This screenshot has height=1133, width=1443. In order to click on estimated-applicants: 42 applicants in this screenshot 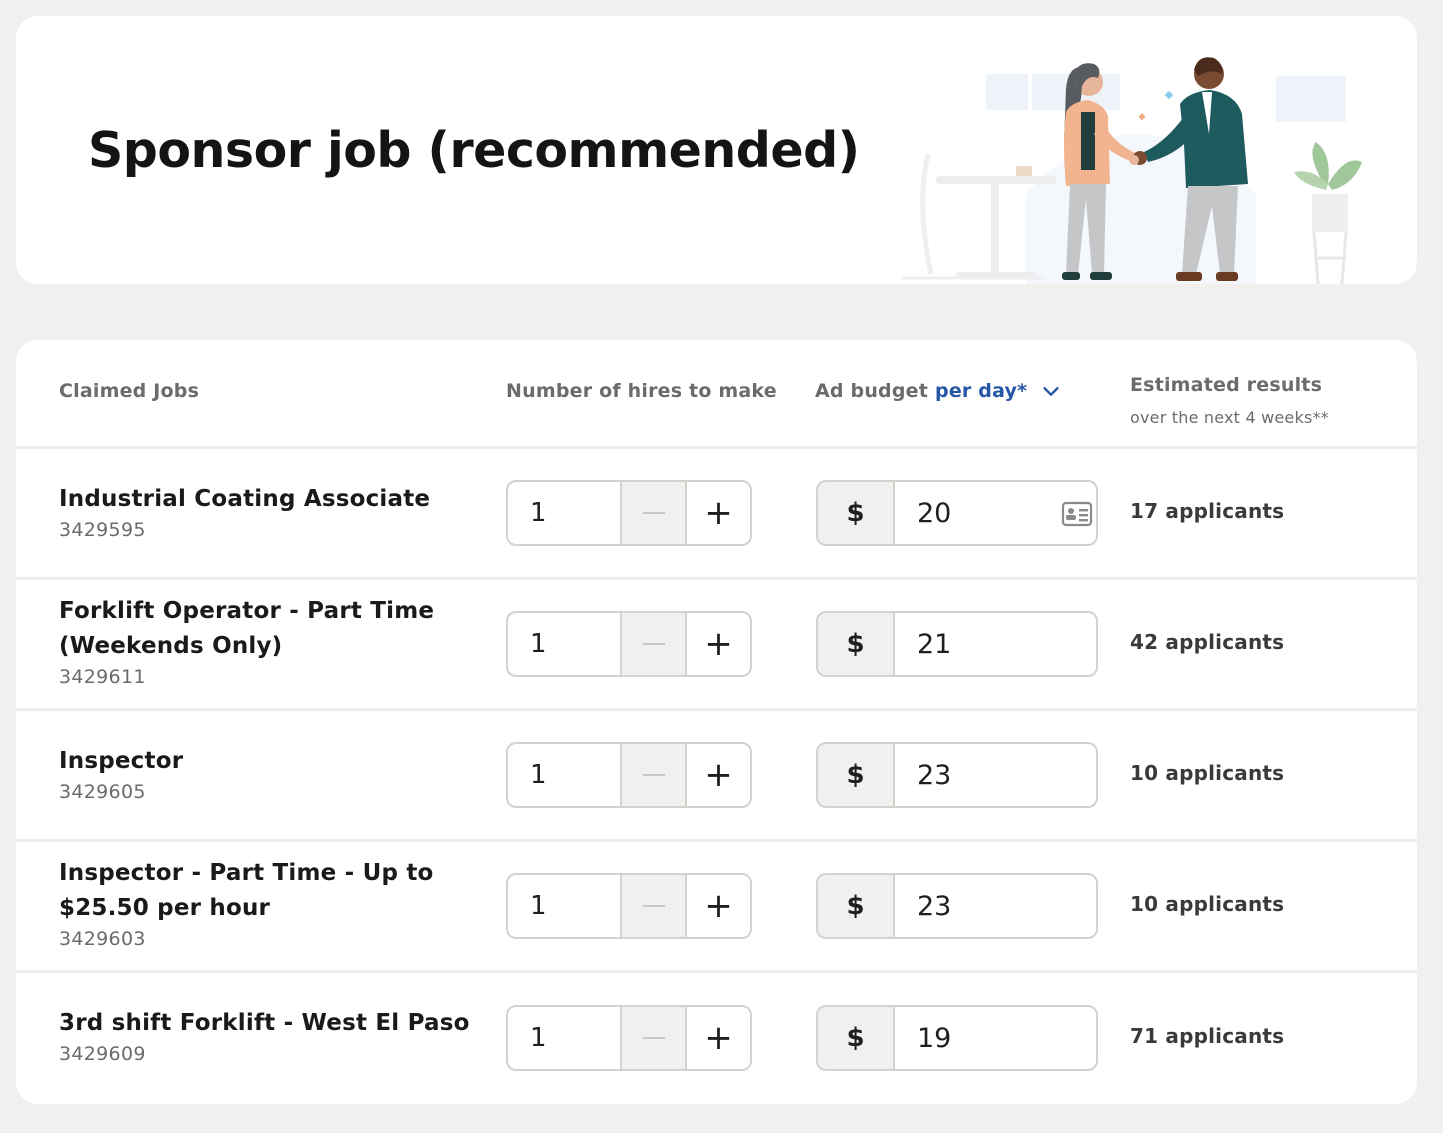, I will do `click(1207, 642)`.